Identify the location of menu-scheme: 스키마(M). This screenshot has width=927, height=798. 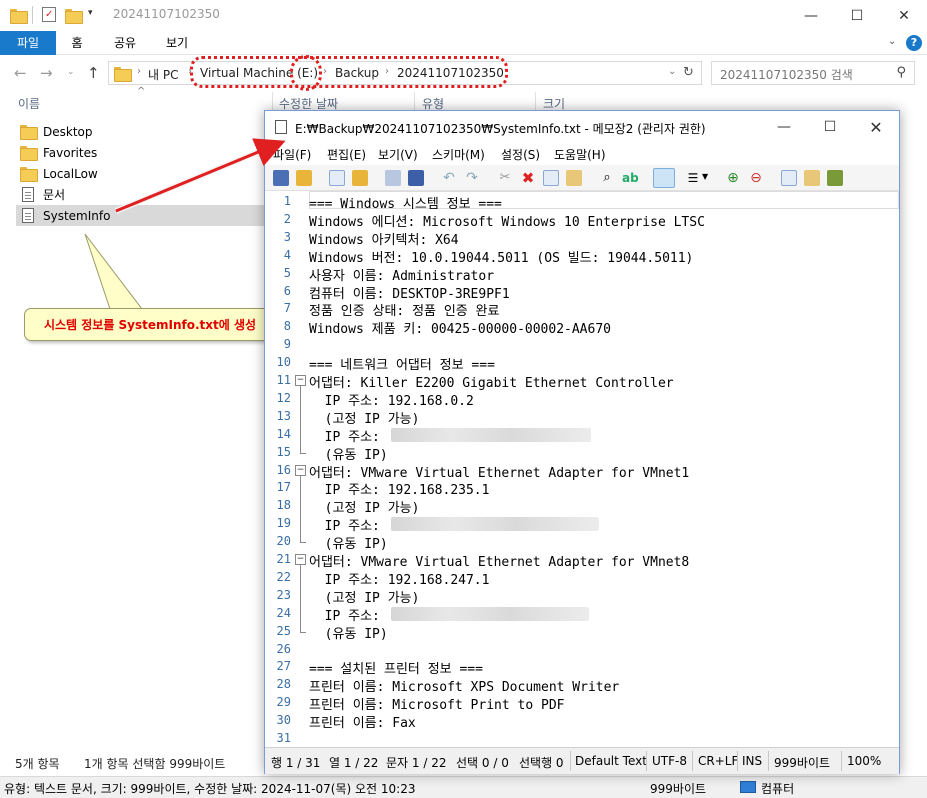
(458, 154).